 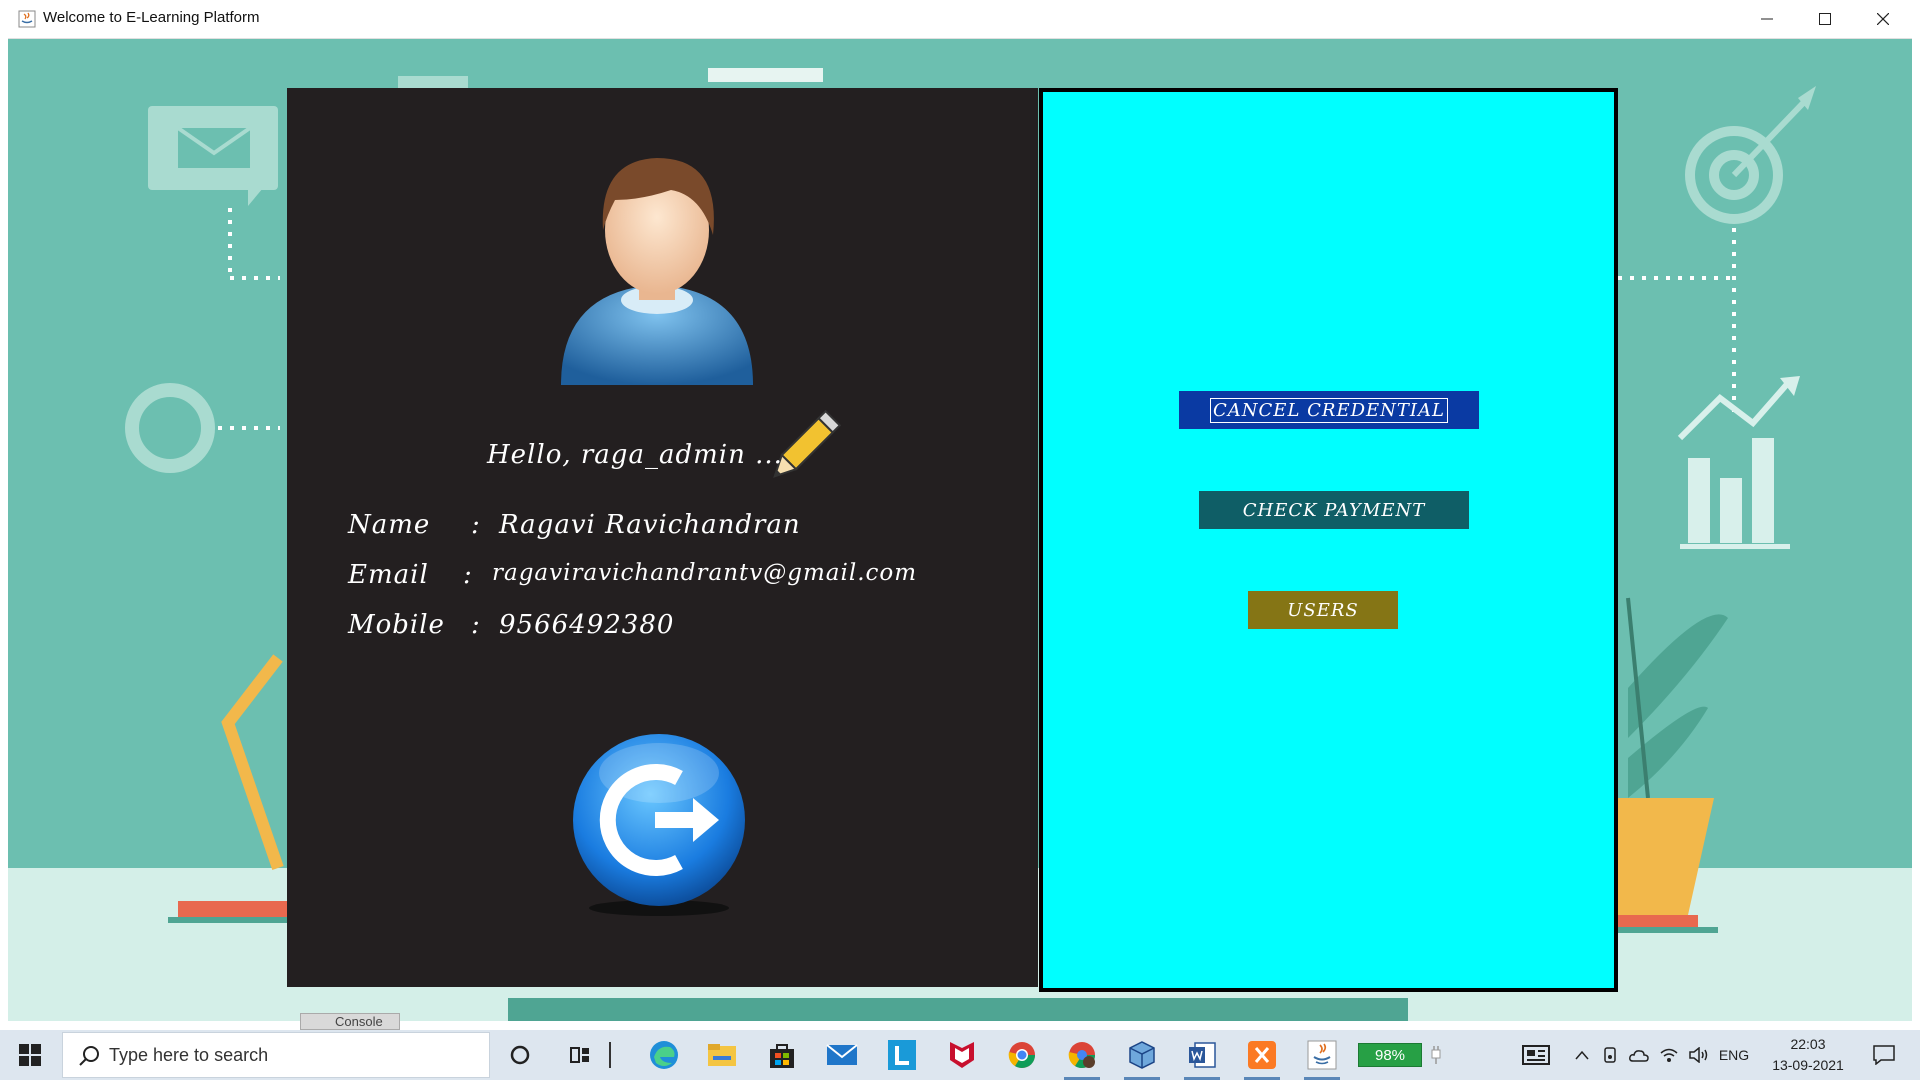 I want to click on store-app, so click(x=782, y=1055).